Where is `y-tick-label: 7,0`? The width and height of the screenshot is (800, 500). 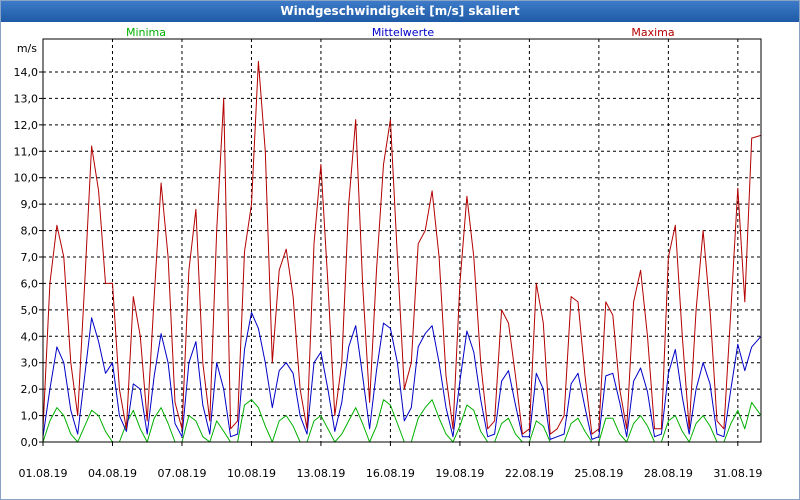
y-tick-label: 7,0 is located at coordinates (30, 257).